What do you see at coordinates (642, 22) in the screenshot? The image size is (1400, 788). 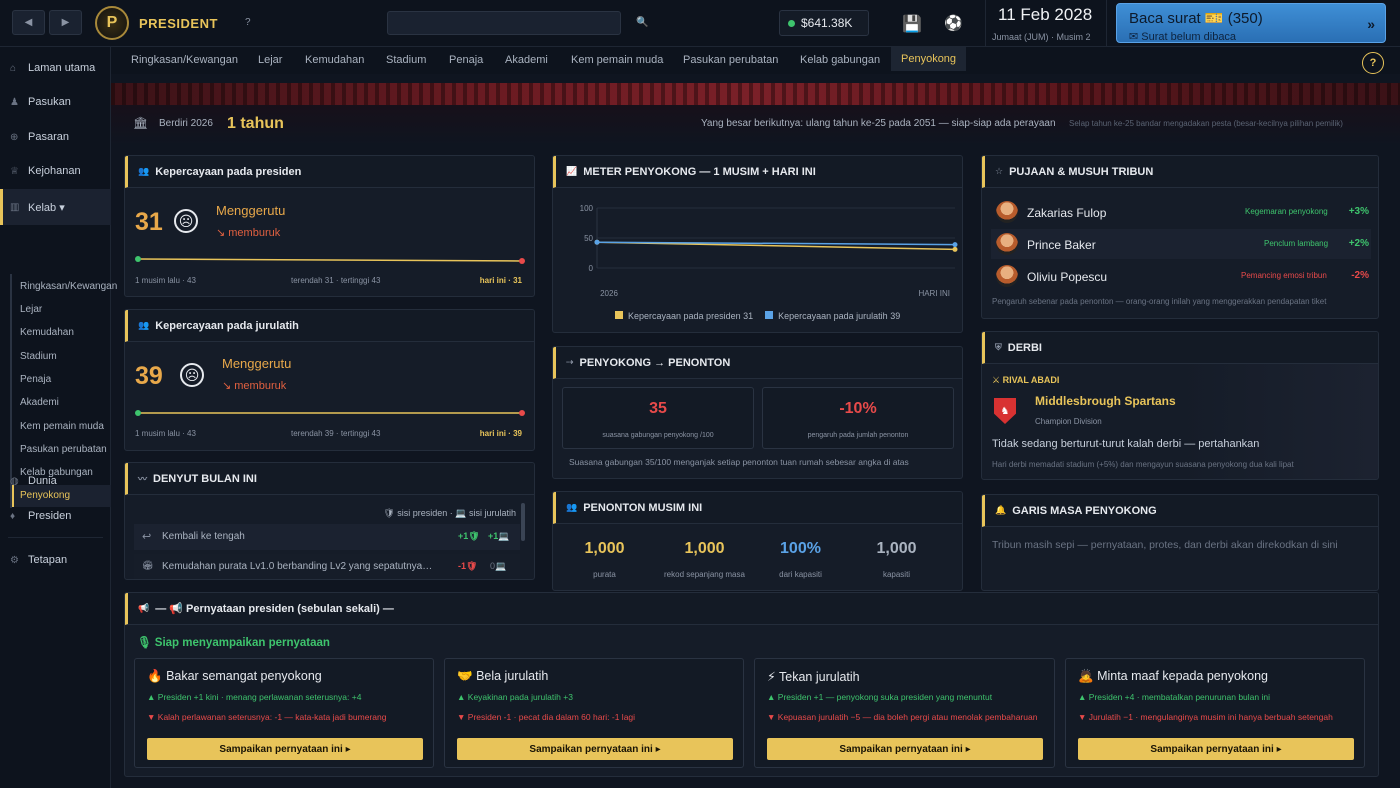 I see `search-icon: 🔍` at bounding box center [642, 22].